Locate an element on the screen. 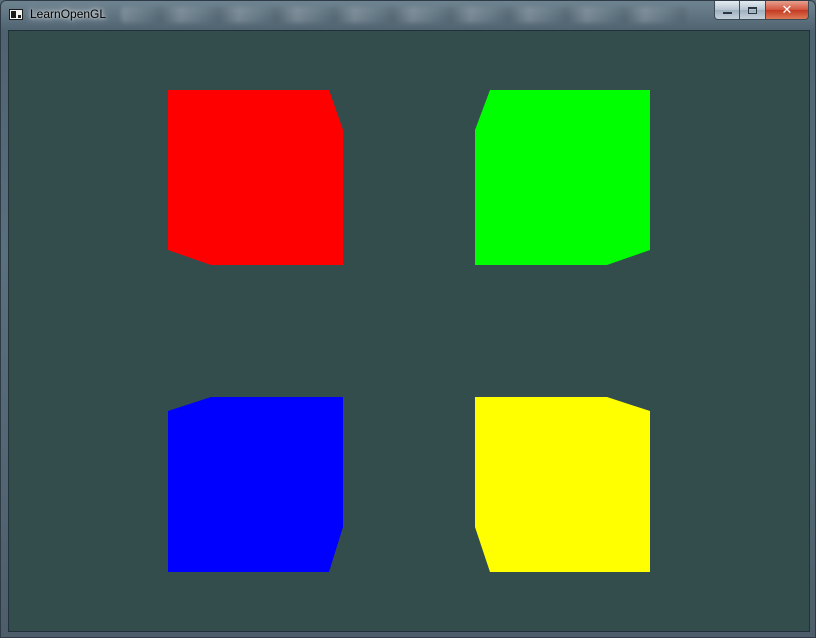 The image size is (816, 638). title-bar: LearnOpenGL ✕ is located at coordinates (408, 15).